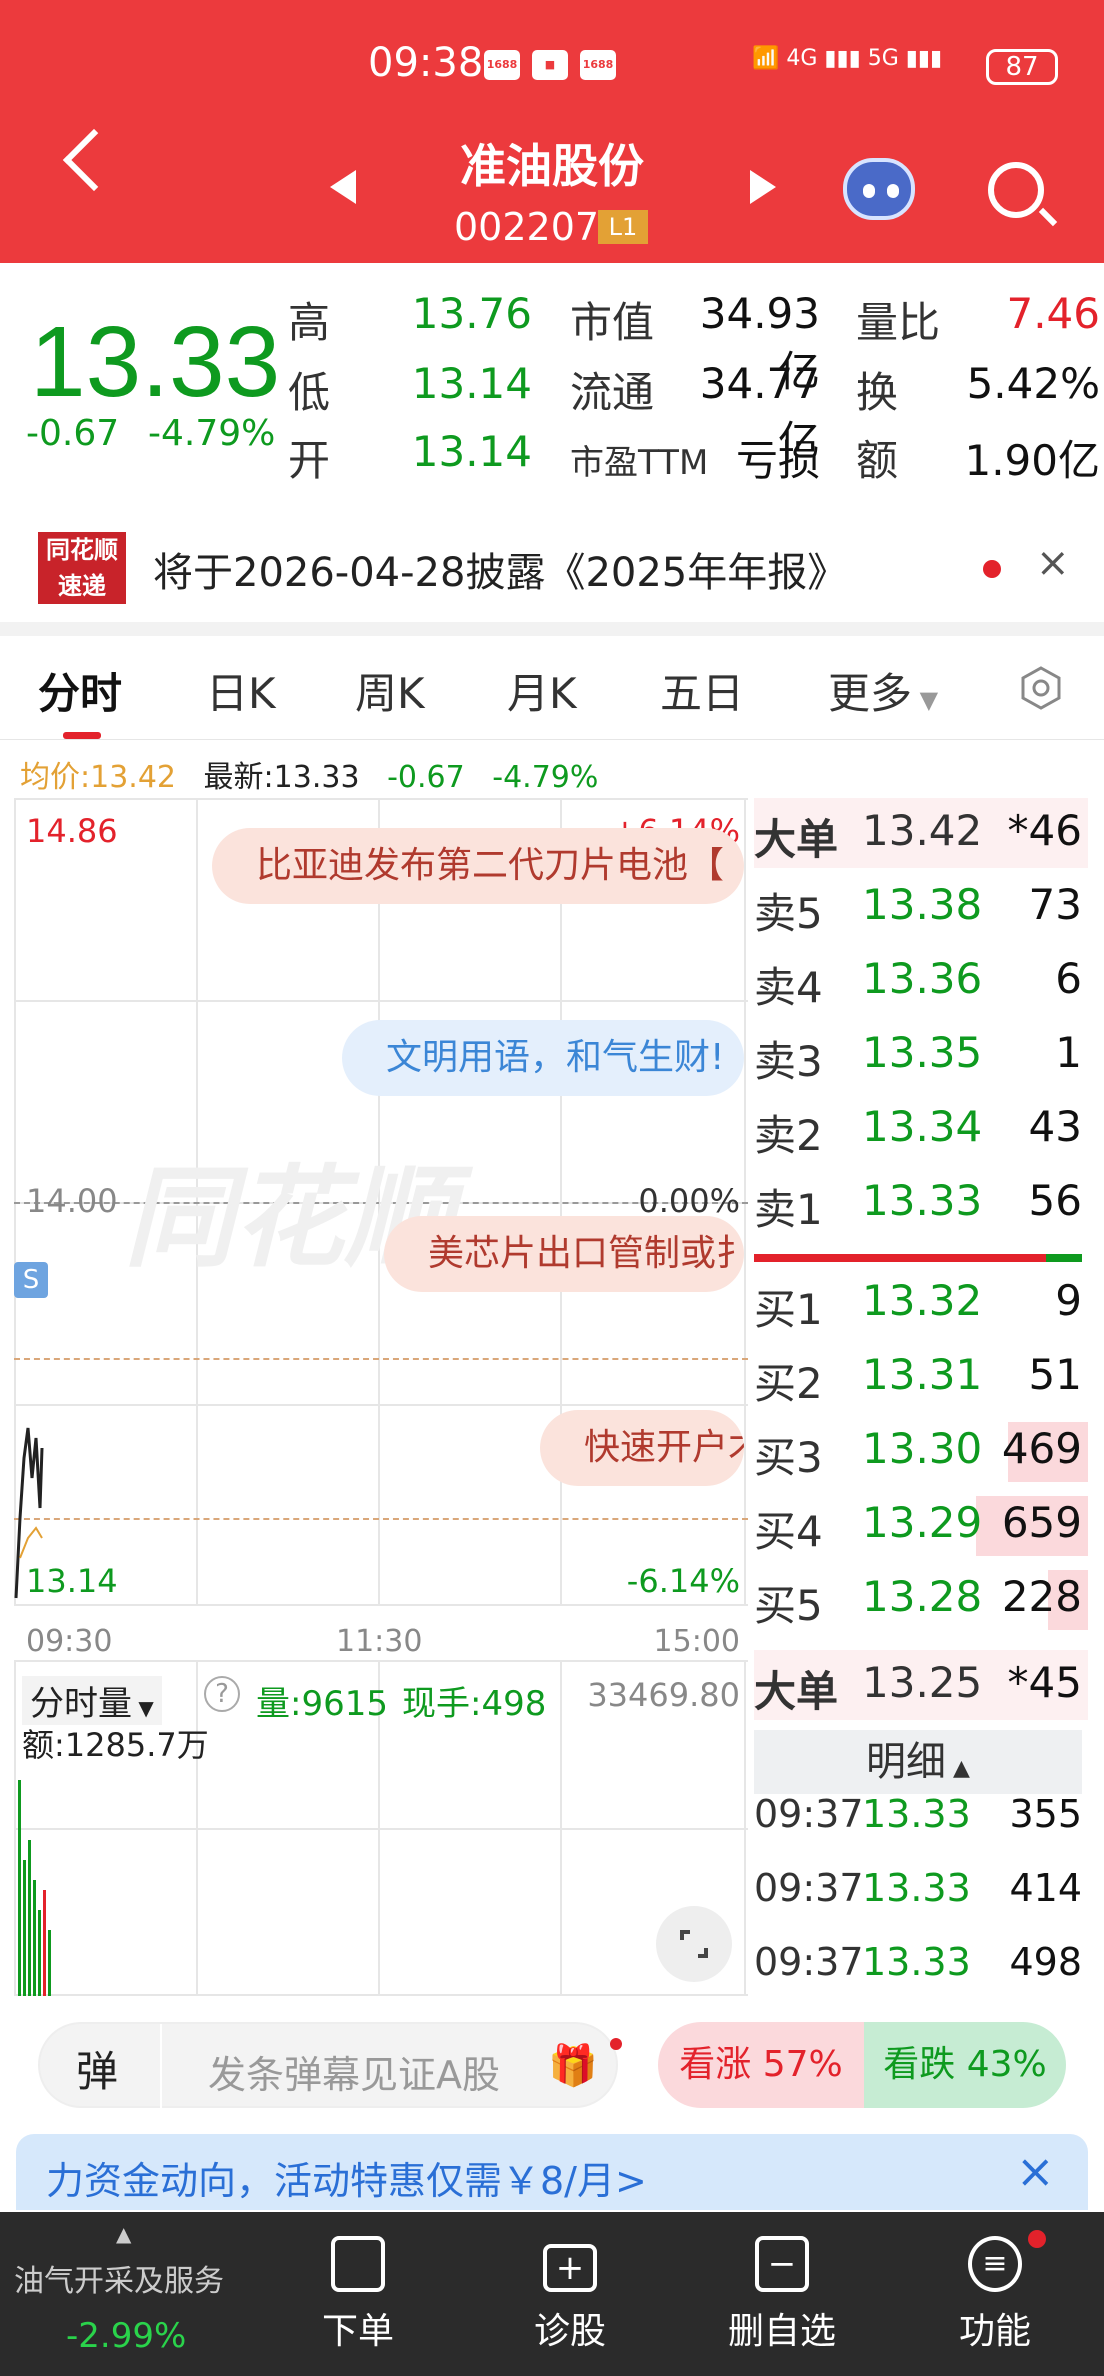 This screenshot has width=1104, height=2376. What do you see at coordinates (527, 227) in the screenshot?
I see `stock-code: 002207` at bounding box center [527, 227].